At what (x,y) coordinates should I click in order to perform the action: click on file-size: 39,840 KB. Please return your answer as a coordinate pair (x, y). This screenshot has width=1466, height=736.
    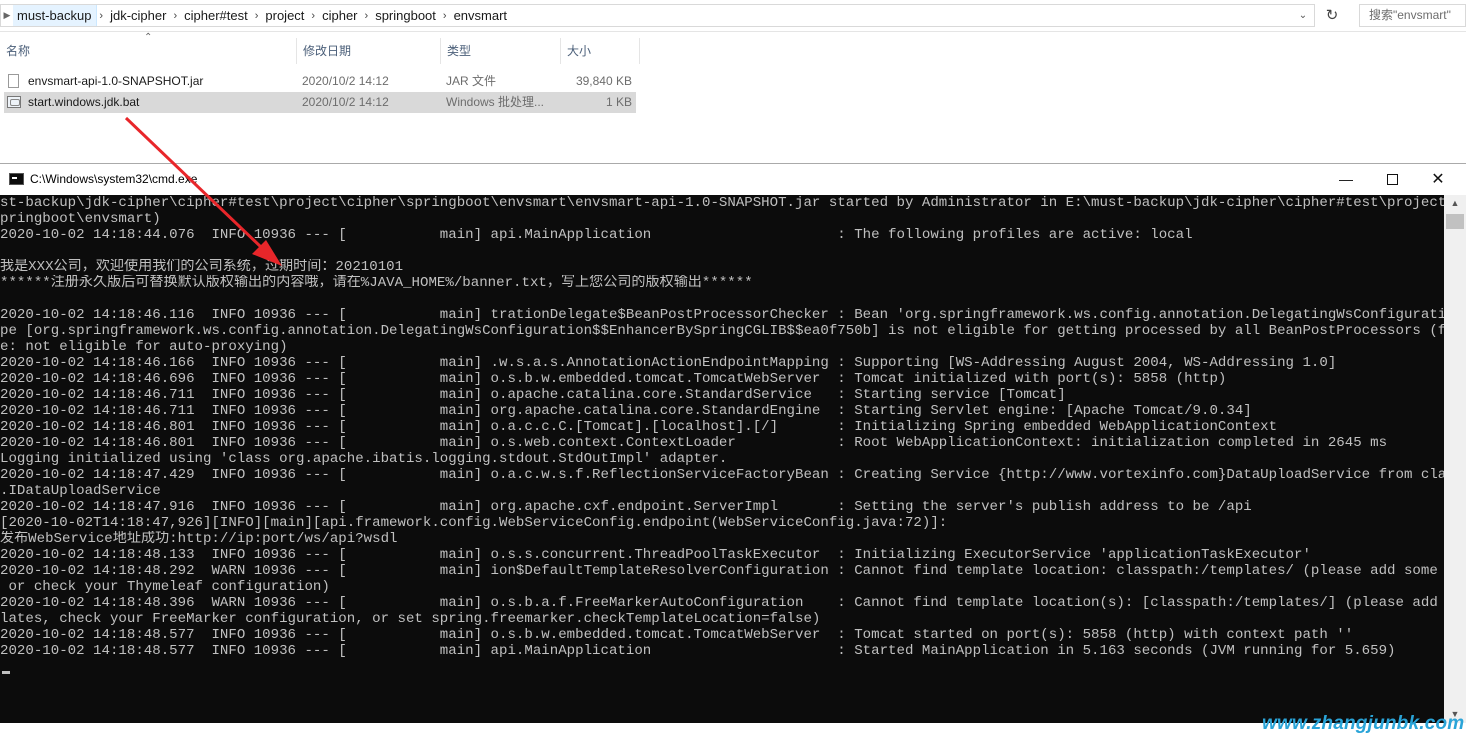
    Looking at the image, I should click on (603, 81).